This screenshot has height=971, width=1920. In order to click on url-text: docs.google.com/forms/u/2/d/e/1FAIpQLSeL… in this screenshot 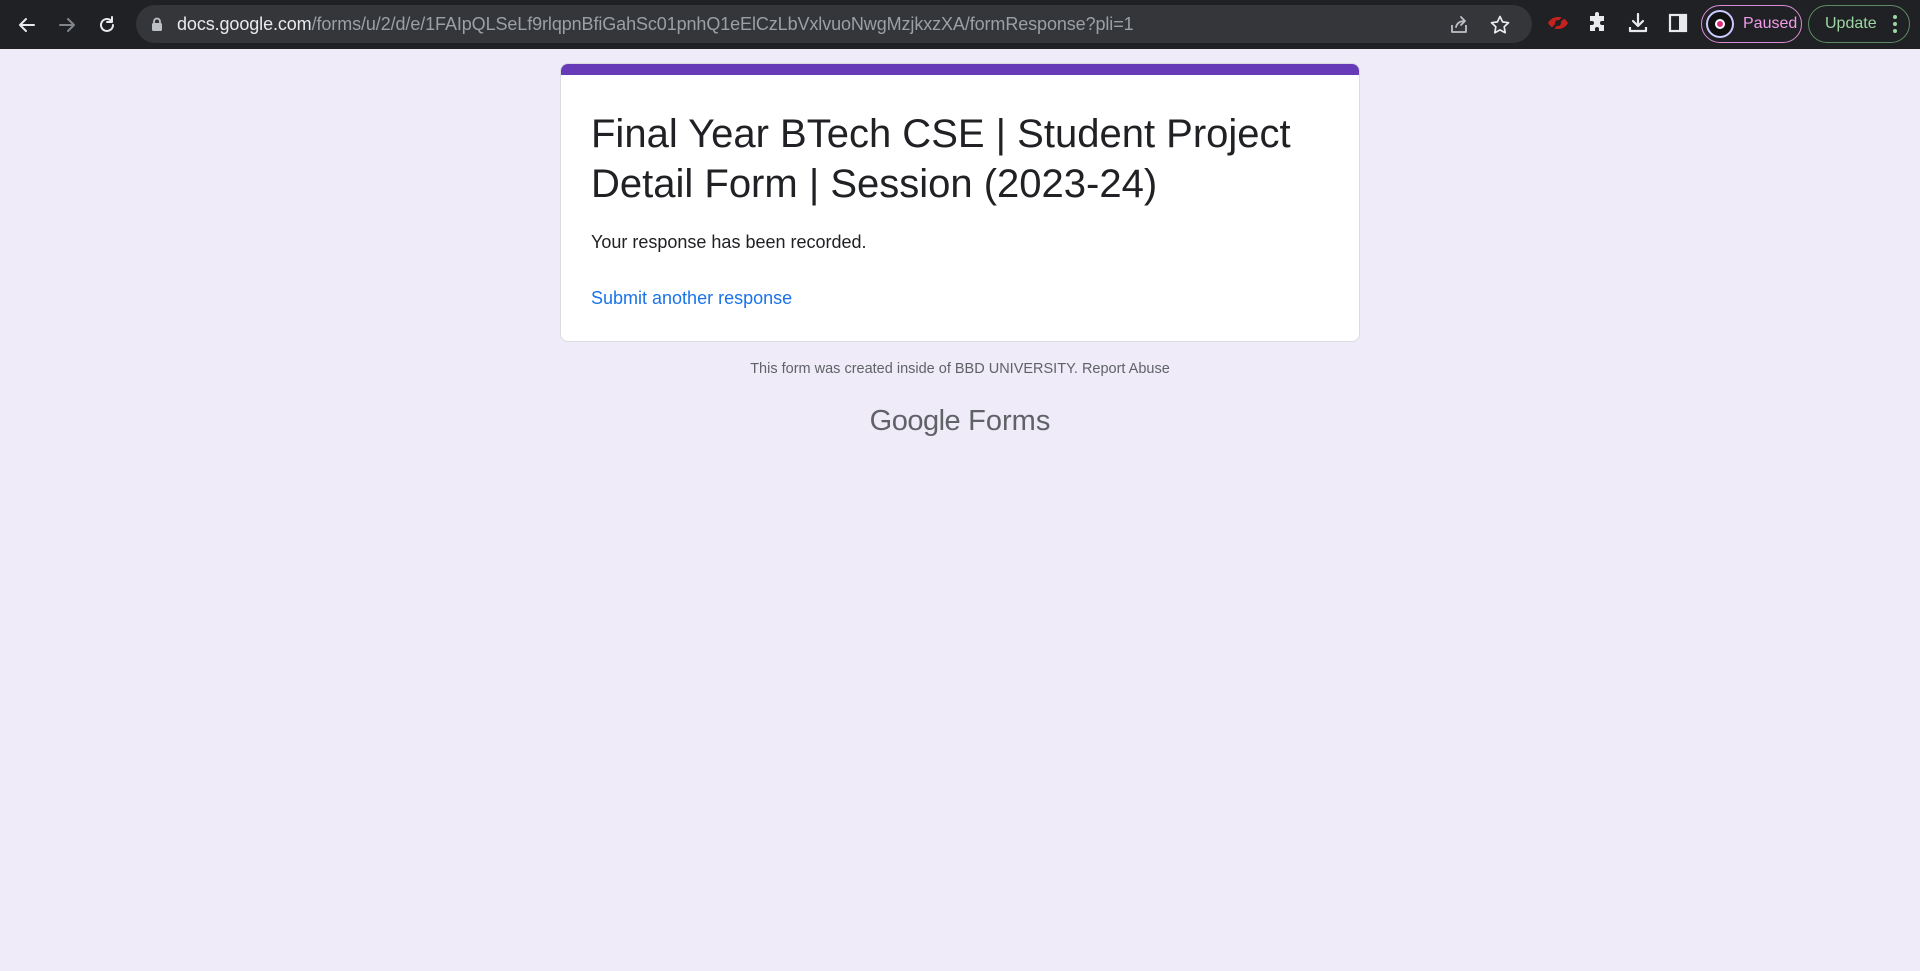, I will do `click(655, 24)`.